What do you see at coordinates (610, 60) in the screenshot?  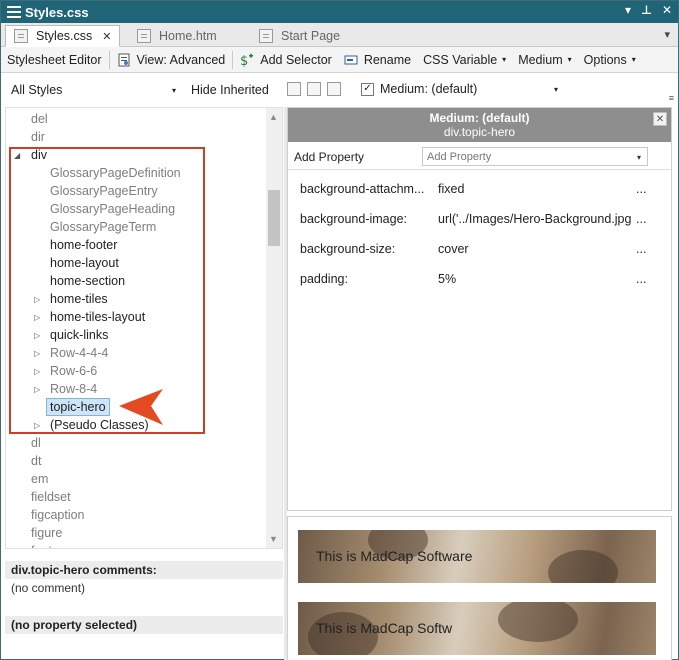 I see `options-menu: Options ▾` at bounding box center [610, 60].